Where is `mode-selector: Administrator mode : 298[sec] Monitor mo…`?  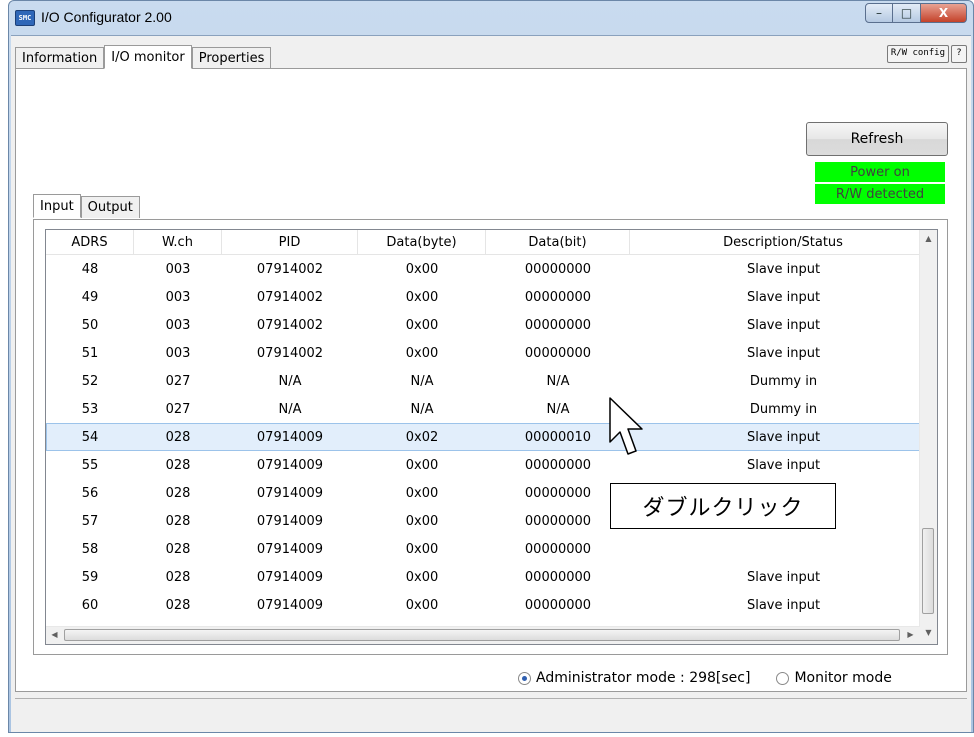 mode-selector: Administrator mode : 298[sec] Monitor mo… is located at coordinates (705, 678).